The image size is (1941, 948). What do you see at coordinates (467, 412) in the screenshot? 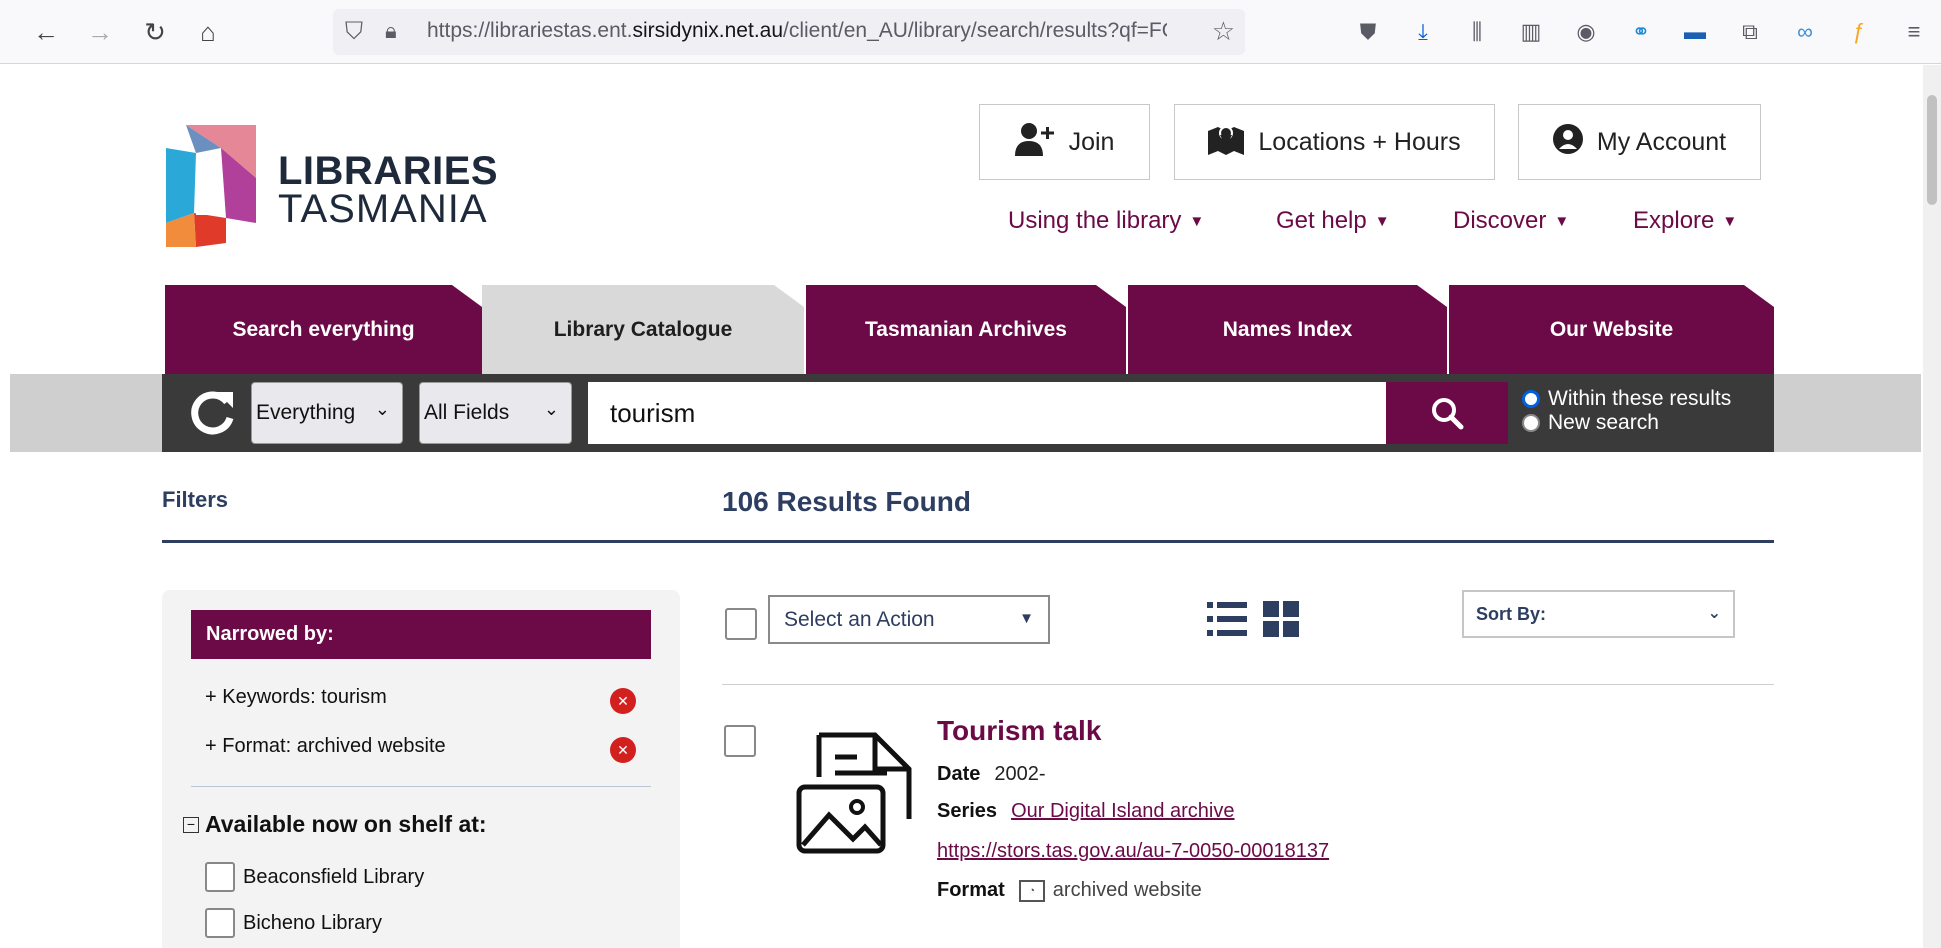
I see `field-value: All Fields` at bounding box center [467, 412].